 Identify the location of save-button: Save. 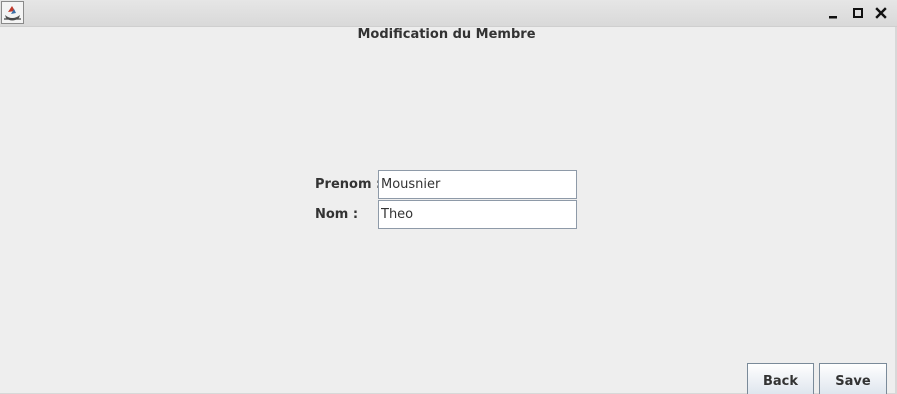
(853, 378).